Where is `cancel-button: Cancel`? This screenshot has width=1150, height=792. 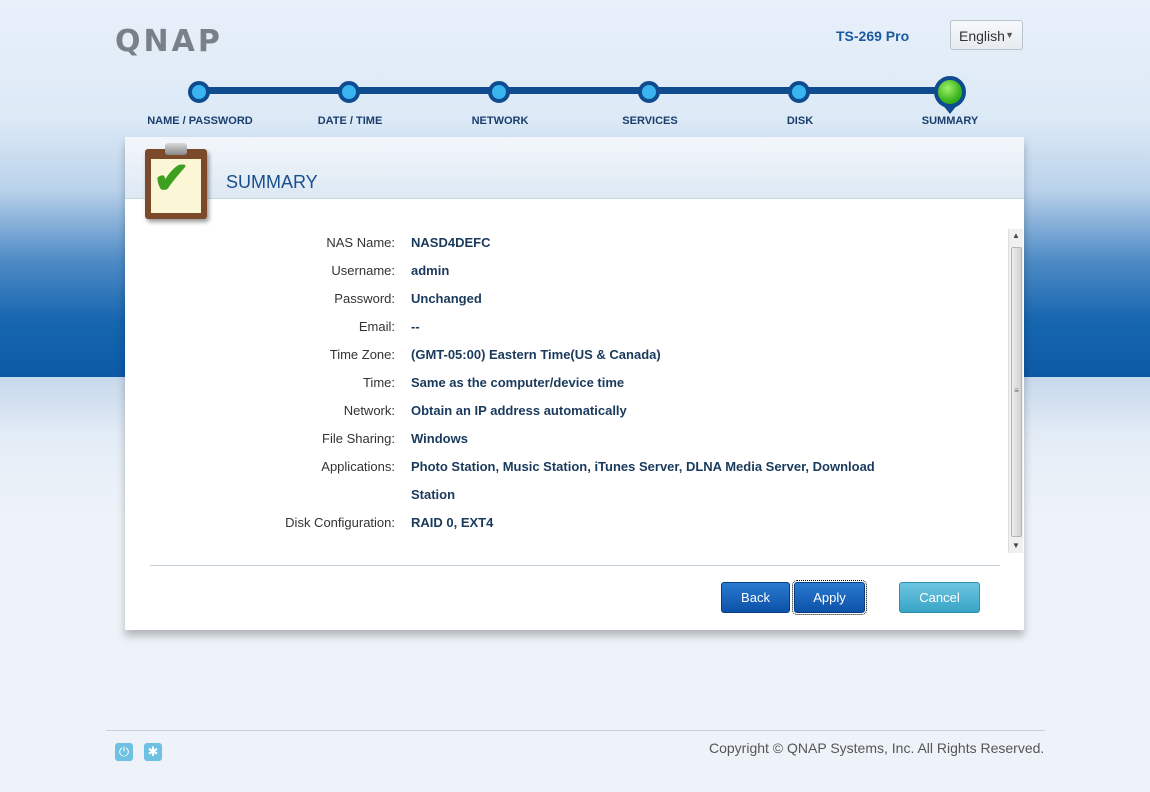
cancel-button: Cancel is located at coordinates (939, 597).